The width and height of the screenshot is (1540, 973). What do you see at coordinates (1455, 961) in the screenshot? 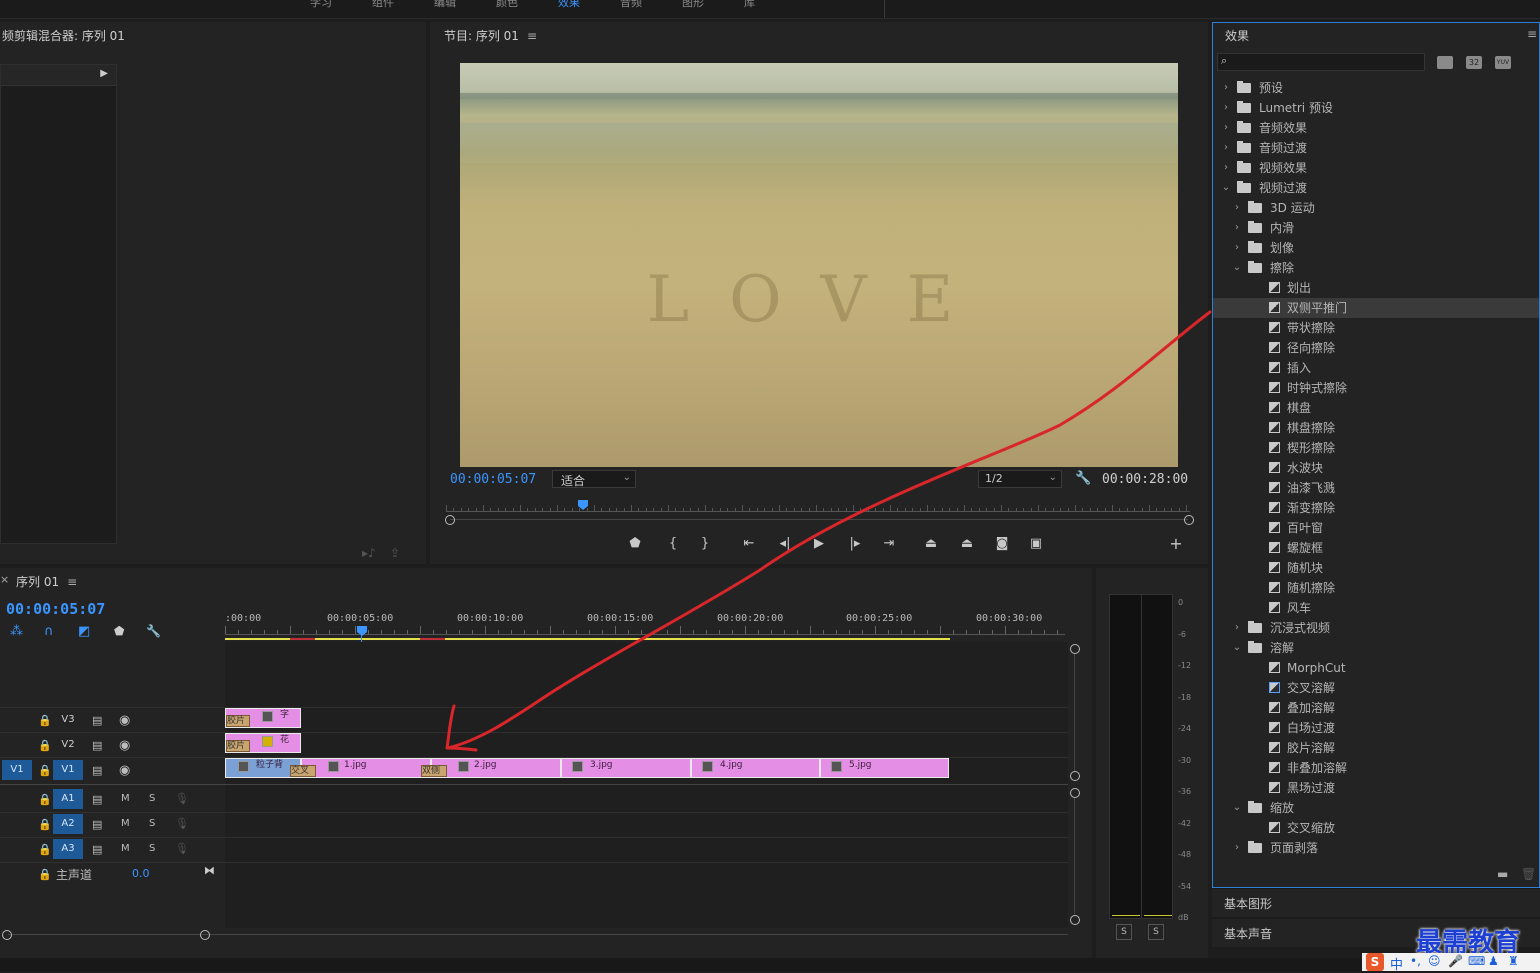
I see `microphone-icon: 🎤` at bounding box center [1455, 961].